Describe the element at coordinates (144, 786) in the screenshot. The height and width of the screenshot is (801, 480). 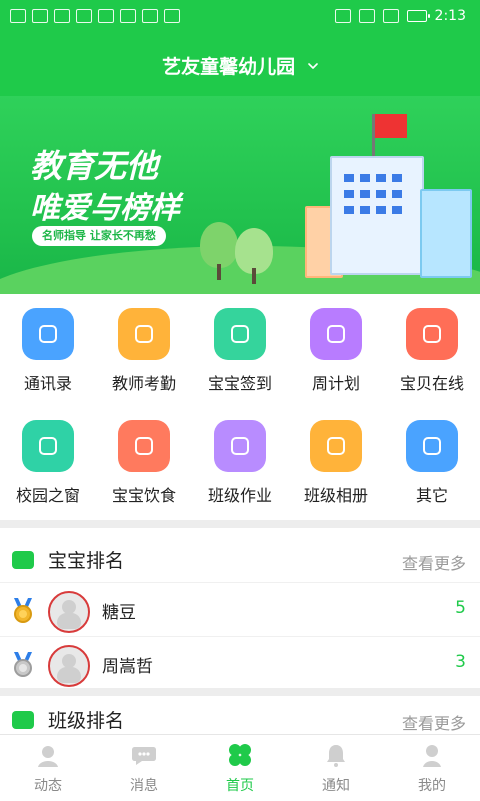
I see `tab-label: 消息` at that location.